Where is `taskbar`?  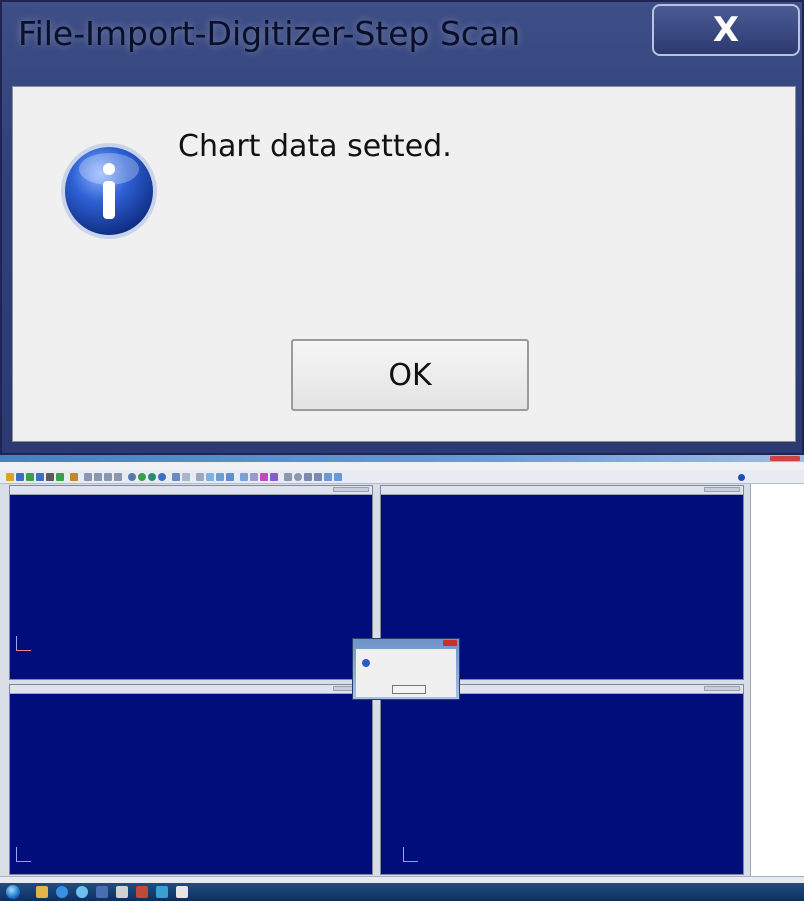 taskbar is located at coordinates (402, 892).